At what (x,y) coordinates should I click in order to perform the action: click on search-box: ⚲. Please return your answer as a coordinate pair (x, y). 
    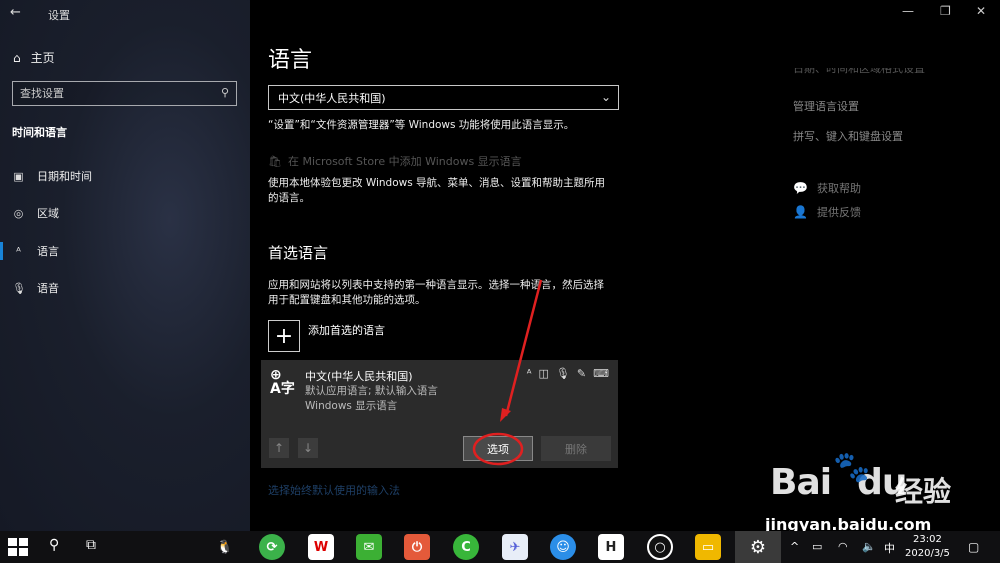
    Looking at the image, I should click on (124, 93).